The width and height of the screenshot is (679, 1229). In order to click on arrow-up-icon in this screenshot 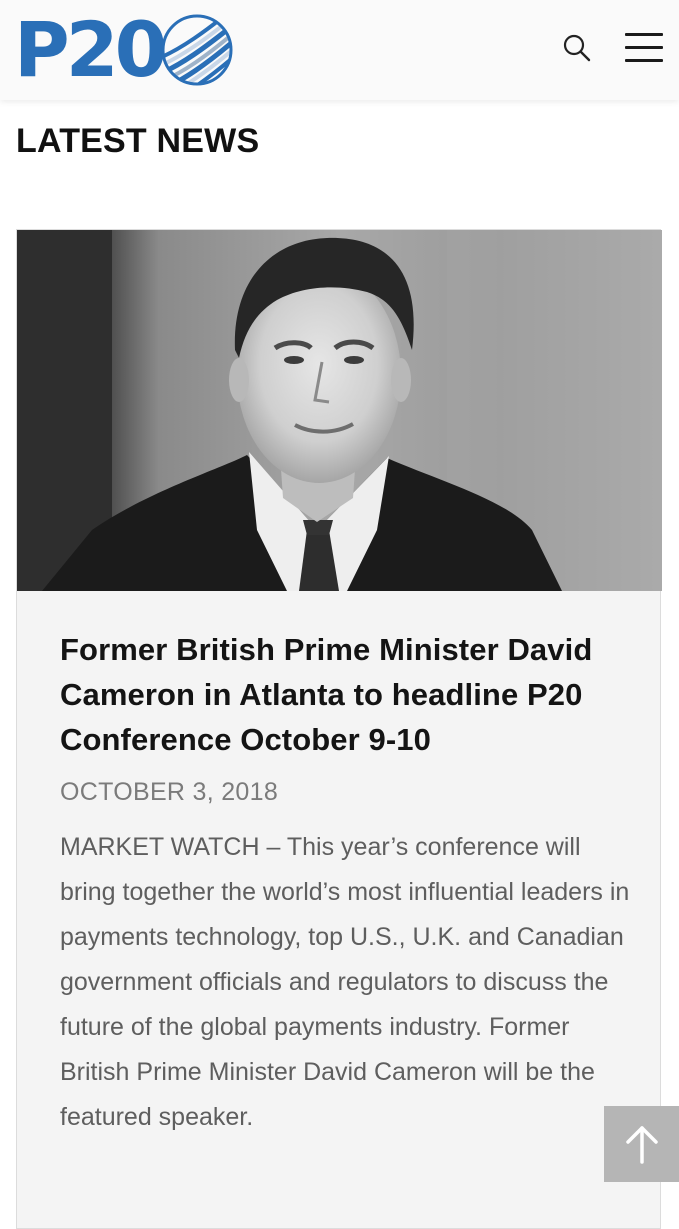, I will do `click(641, 1145)`.